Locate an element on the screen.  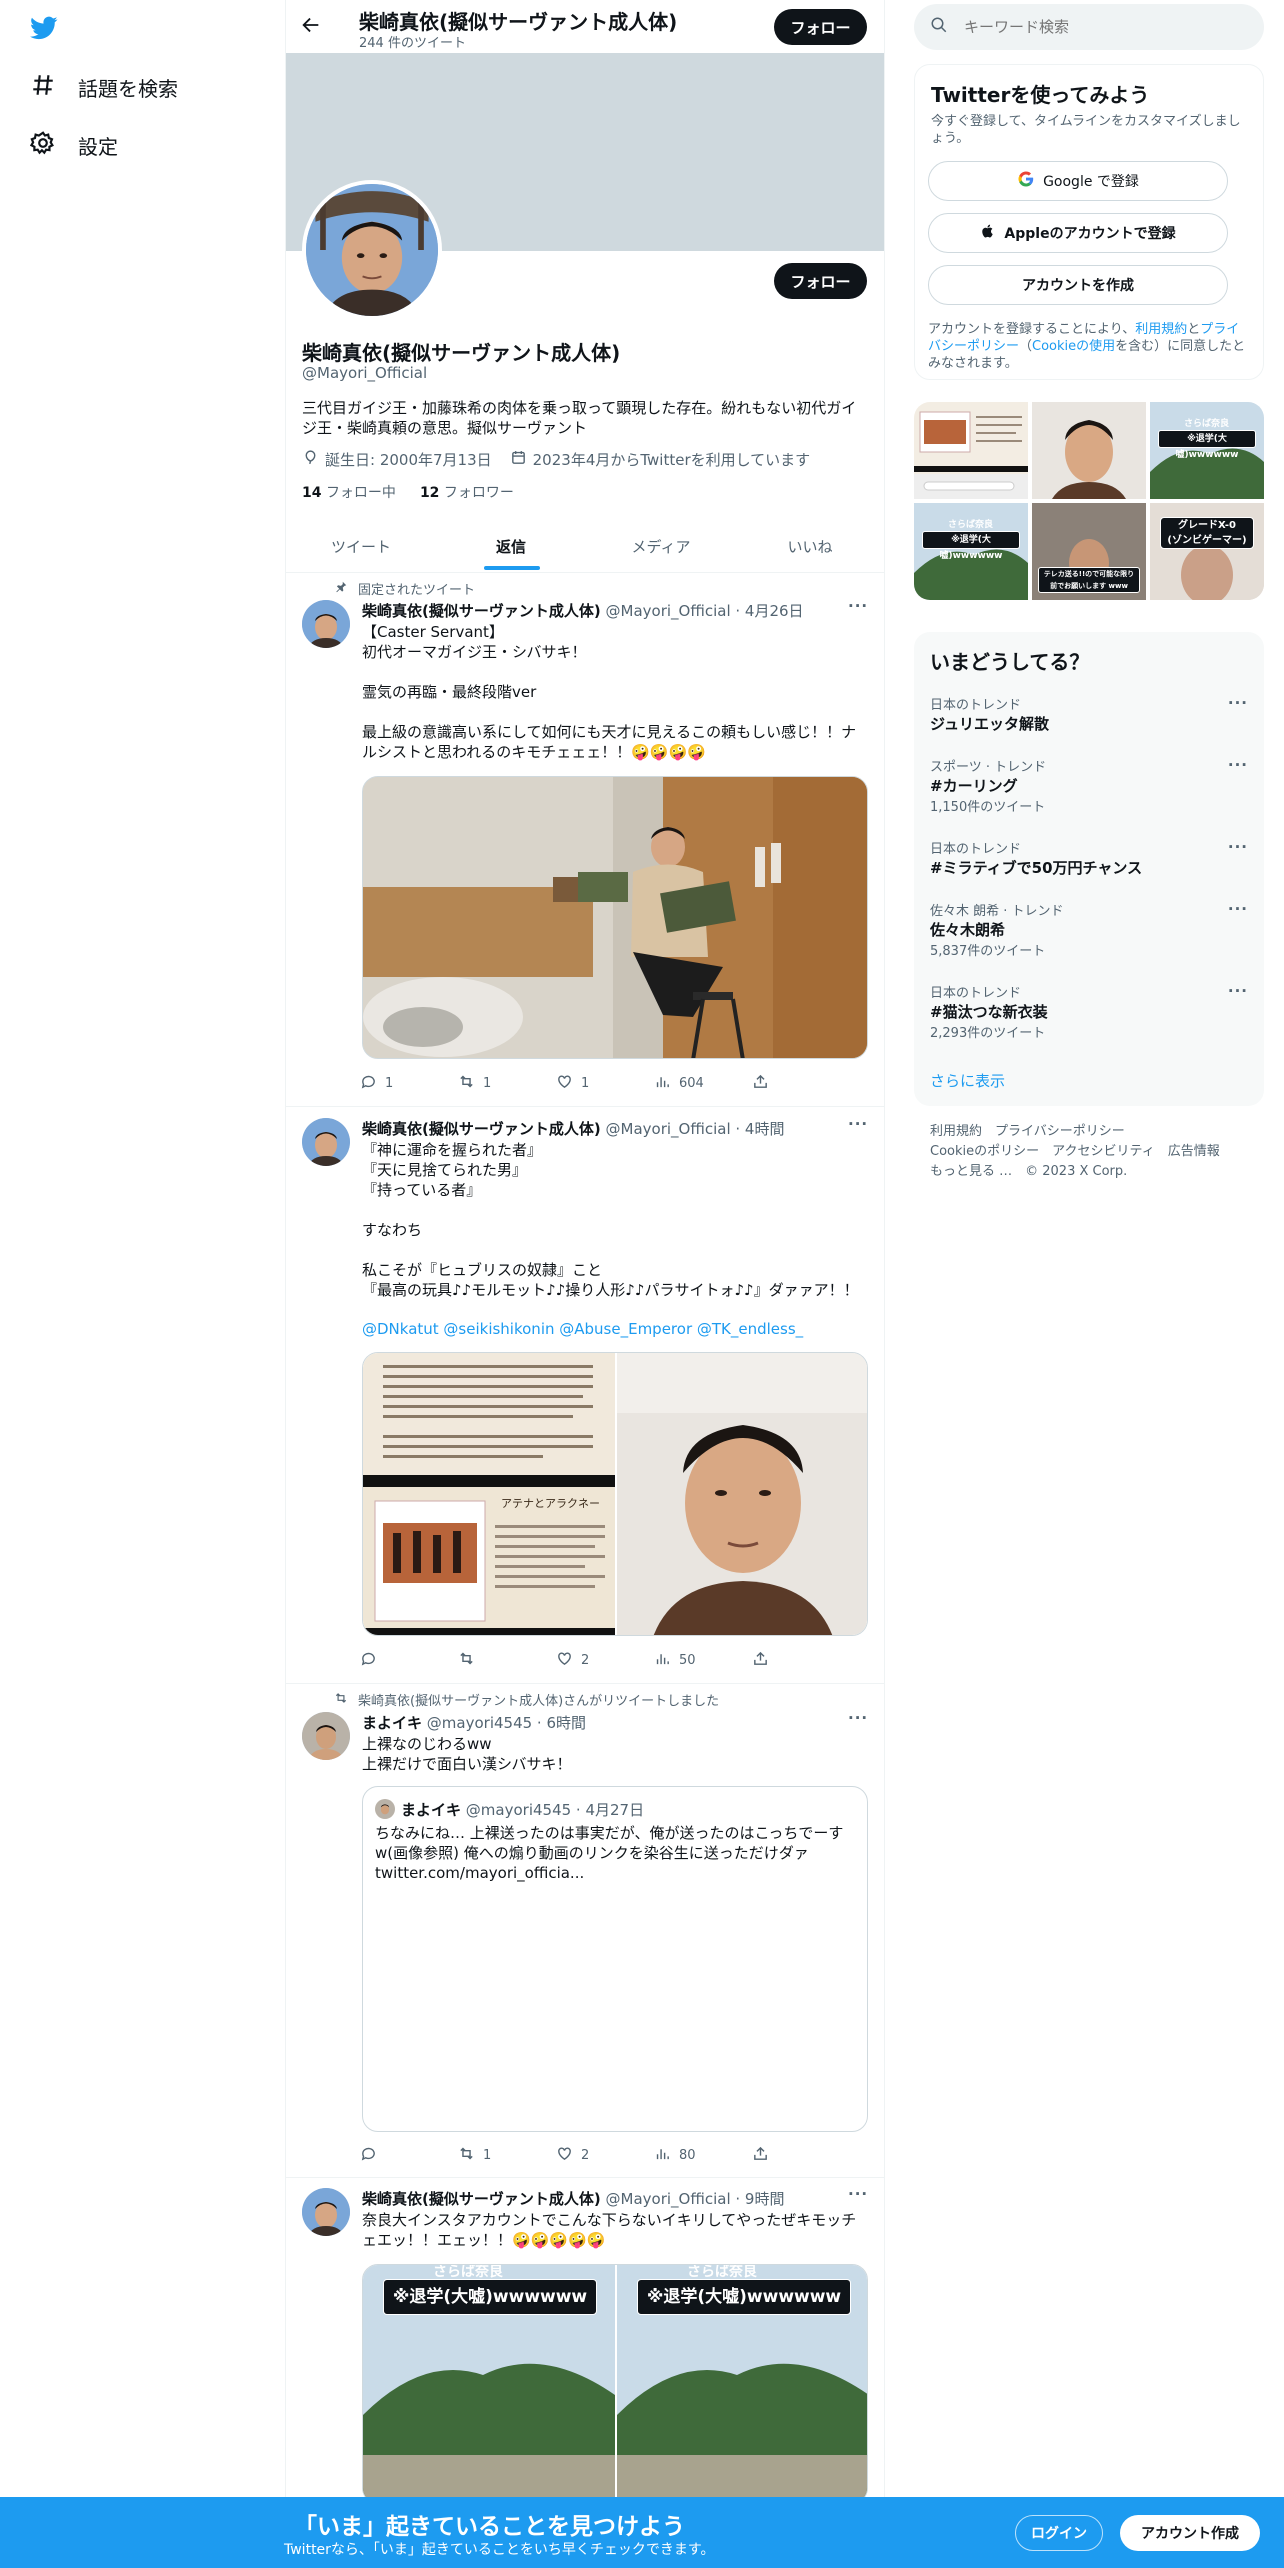
tweet-header: 柴崎真依(擬似サーヴァント成人体) @Mayori_Official · 9時間 is located at coordinates (573, 2198).